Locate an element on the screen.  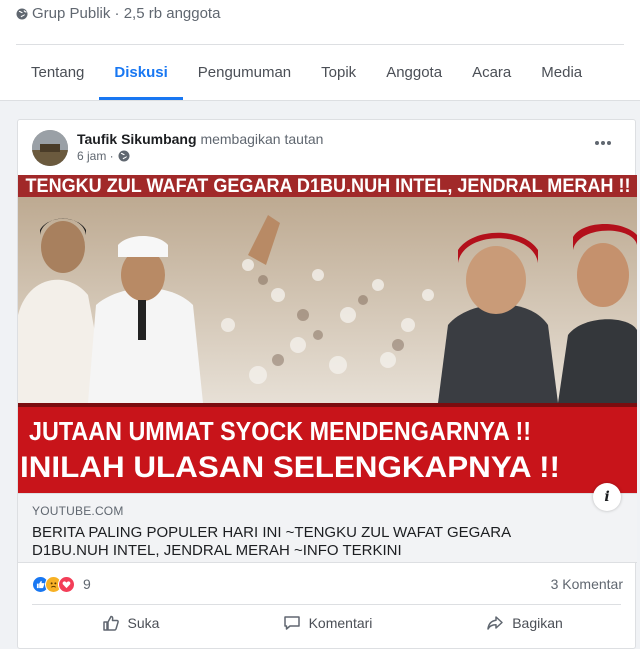
tab-members: Anggota is located at coordinates (414, 76).